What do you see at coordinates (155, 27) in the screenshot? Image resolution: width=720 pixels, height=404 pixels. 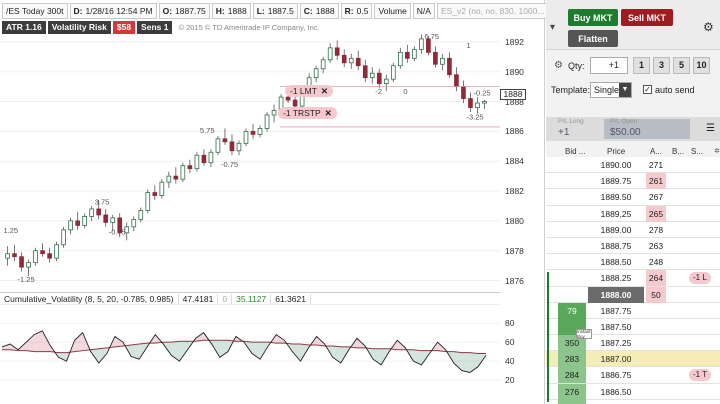 I see `sens-chip: Sens 1` at bounding box center [155, 27].